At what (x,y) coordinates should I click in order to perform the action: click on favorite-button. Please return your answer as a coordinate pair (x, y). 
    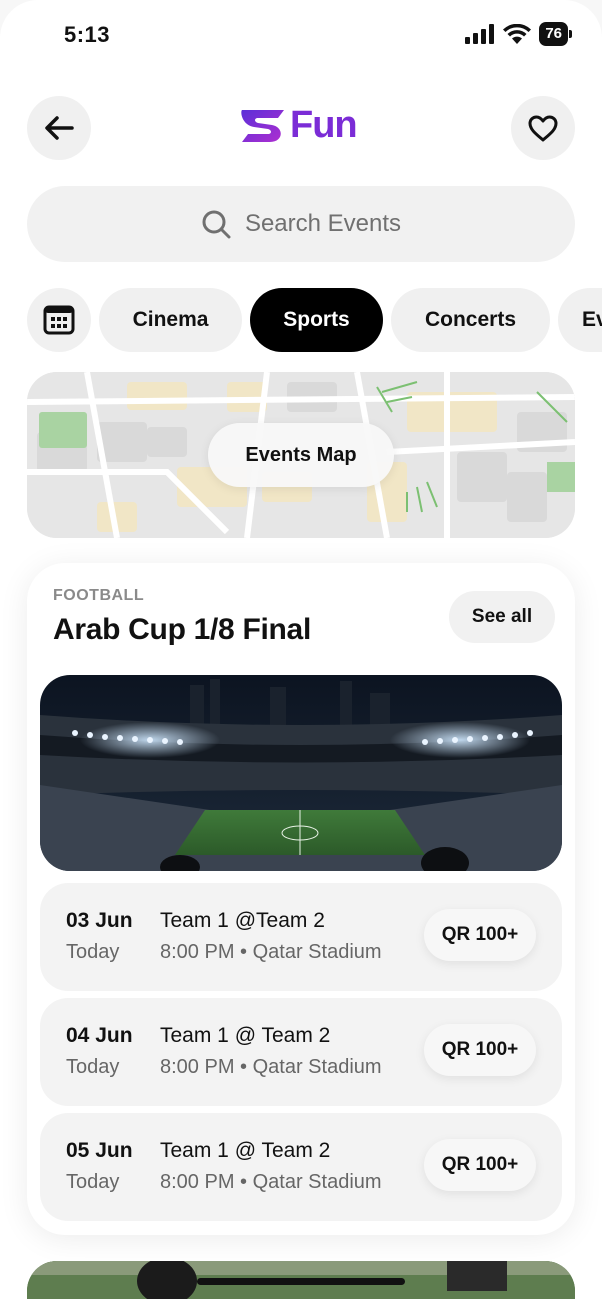
    Looking at the image, I should click on (543, 128).